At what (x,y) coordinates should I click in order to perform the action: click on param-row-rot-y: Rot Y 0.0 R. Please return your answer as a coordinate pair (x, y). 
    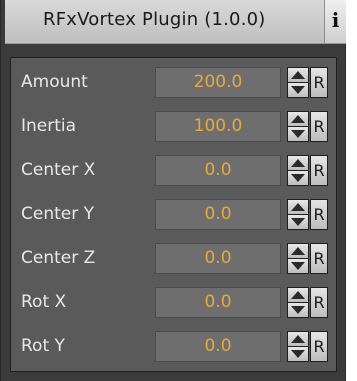
    Looking at the image, I should click on (173, 347).